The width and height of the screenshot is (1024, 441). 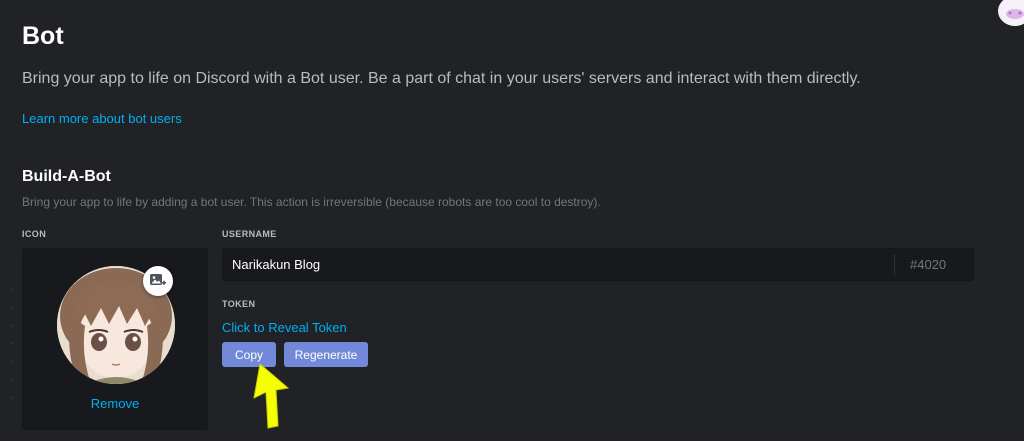 I want to click on page-title: Bot, so click(x=43, y=36).